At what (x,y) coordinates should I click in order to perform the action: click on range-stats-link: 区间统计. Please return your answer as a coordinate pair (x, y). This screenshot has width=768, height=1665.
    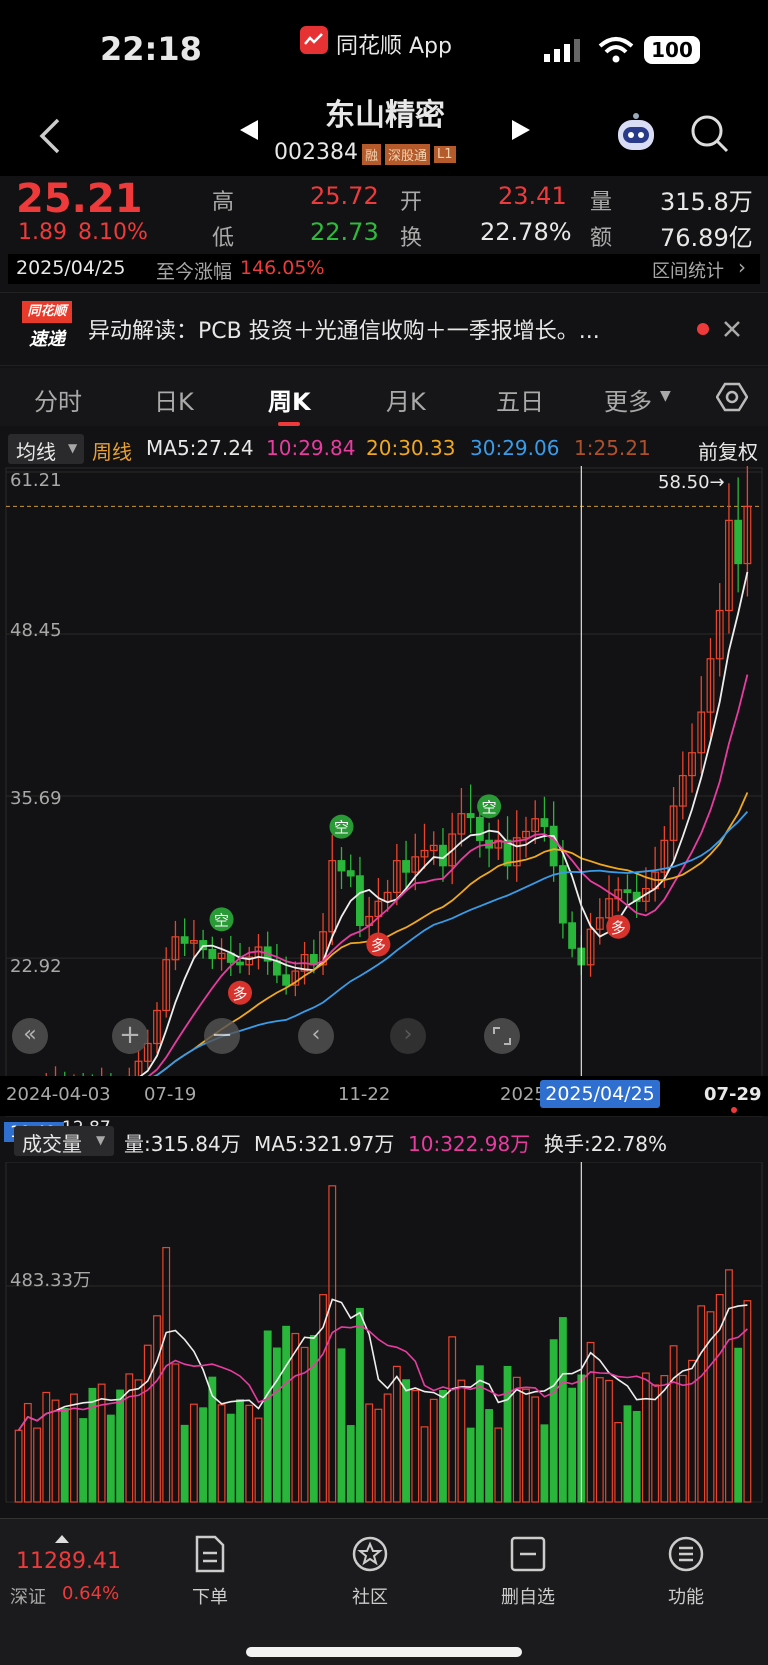
    Looking at the image, I should click on (688, 270).